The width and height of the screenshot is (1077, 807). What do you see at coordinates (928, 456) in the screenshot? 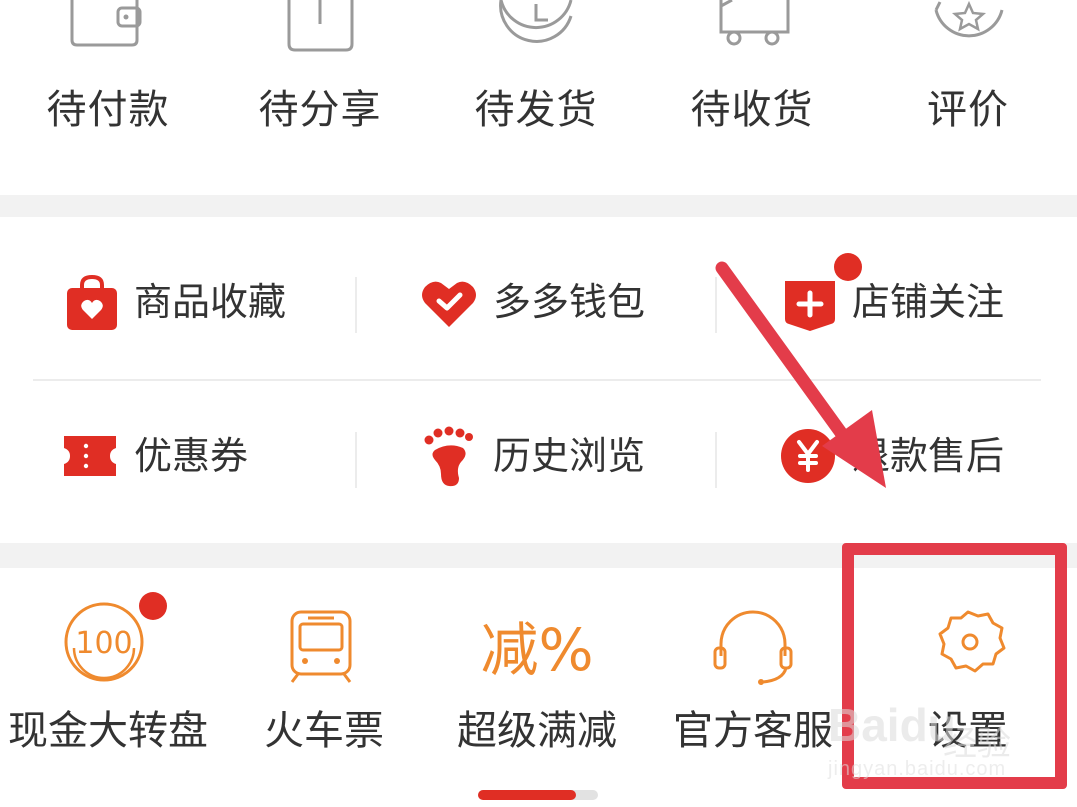
I see `refund-label: 退款售后` at bounding box center [928, 456].